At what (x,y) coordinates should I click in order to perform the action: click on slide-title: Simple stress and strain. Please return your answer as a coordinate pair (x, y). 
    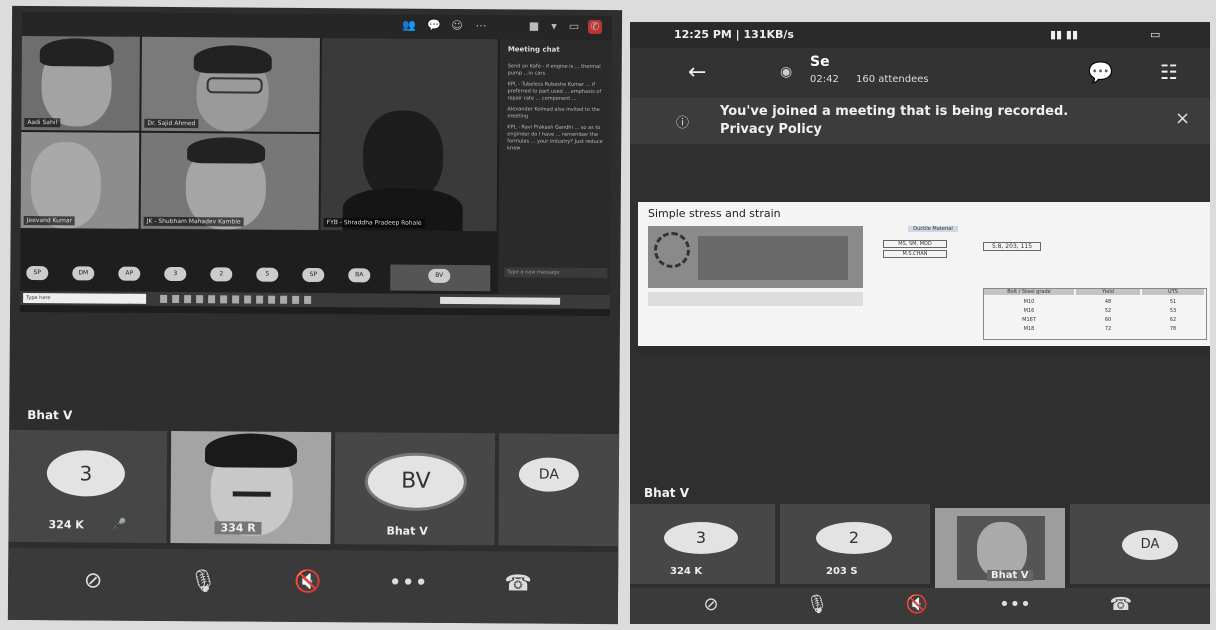
    Looking at the image, I should click on (714, 213).